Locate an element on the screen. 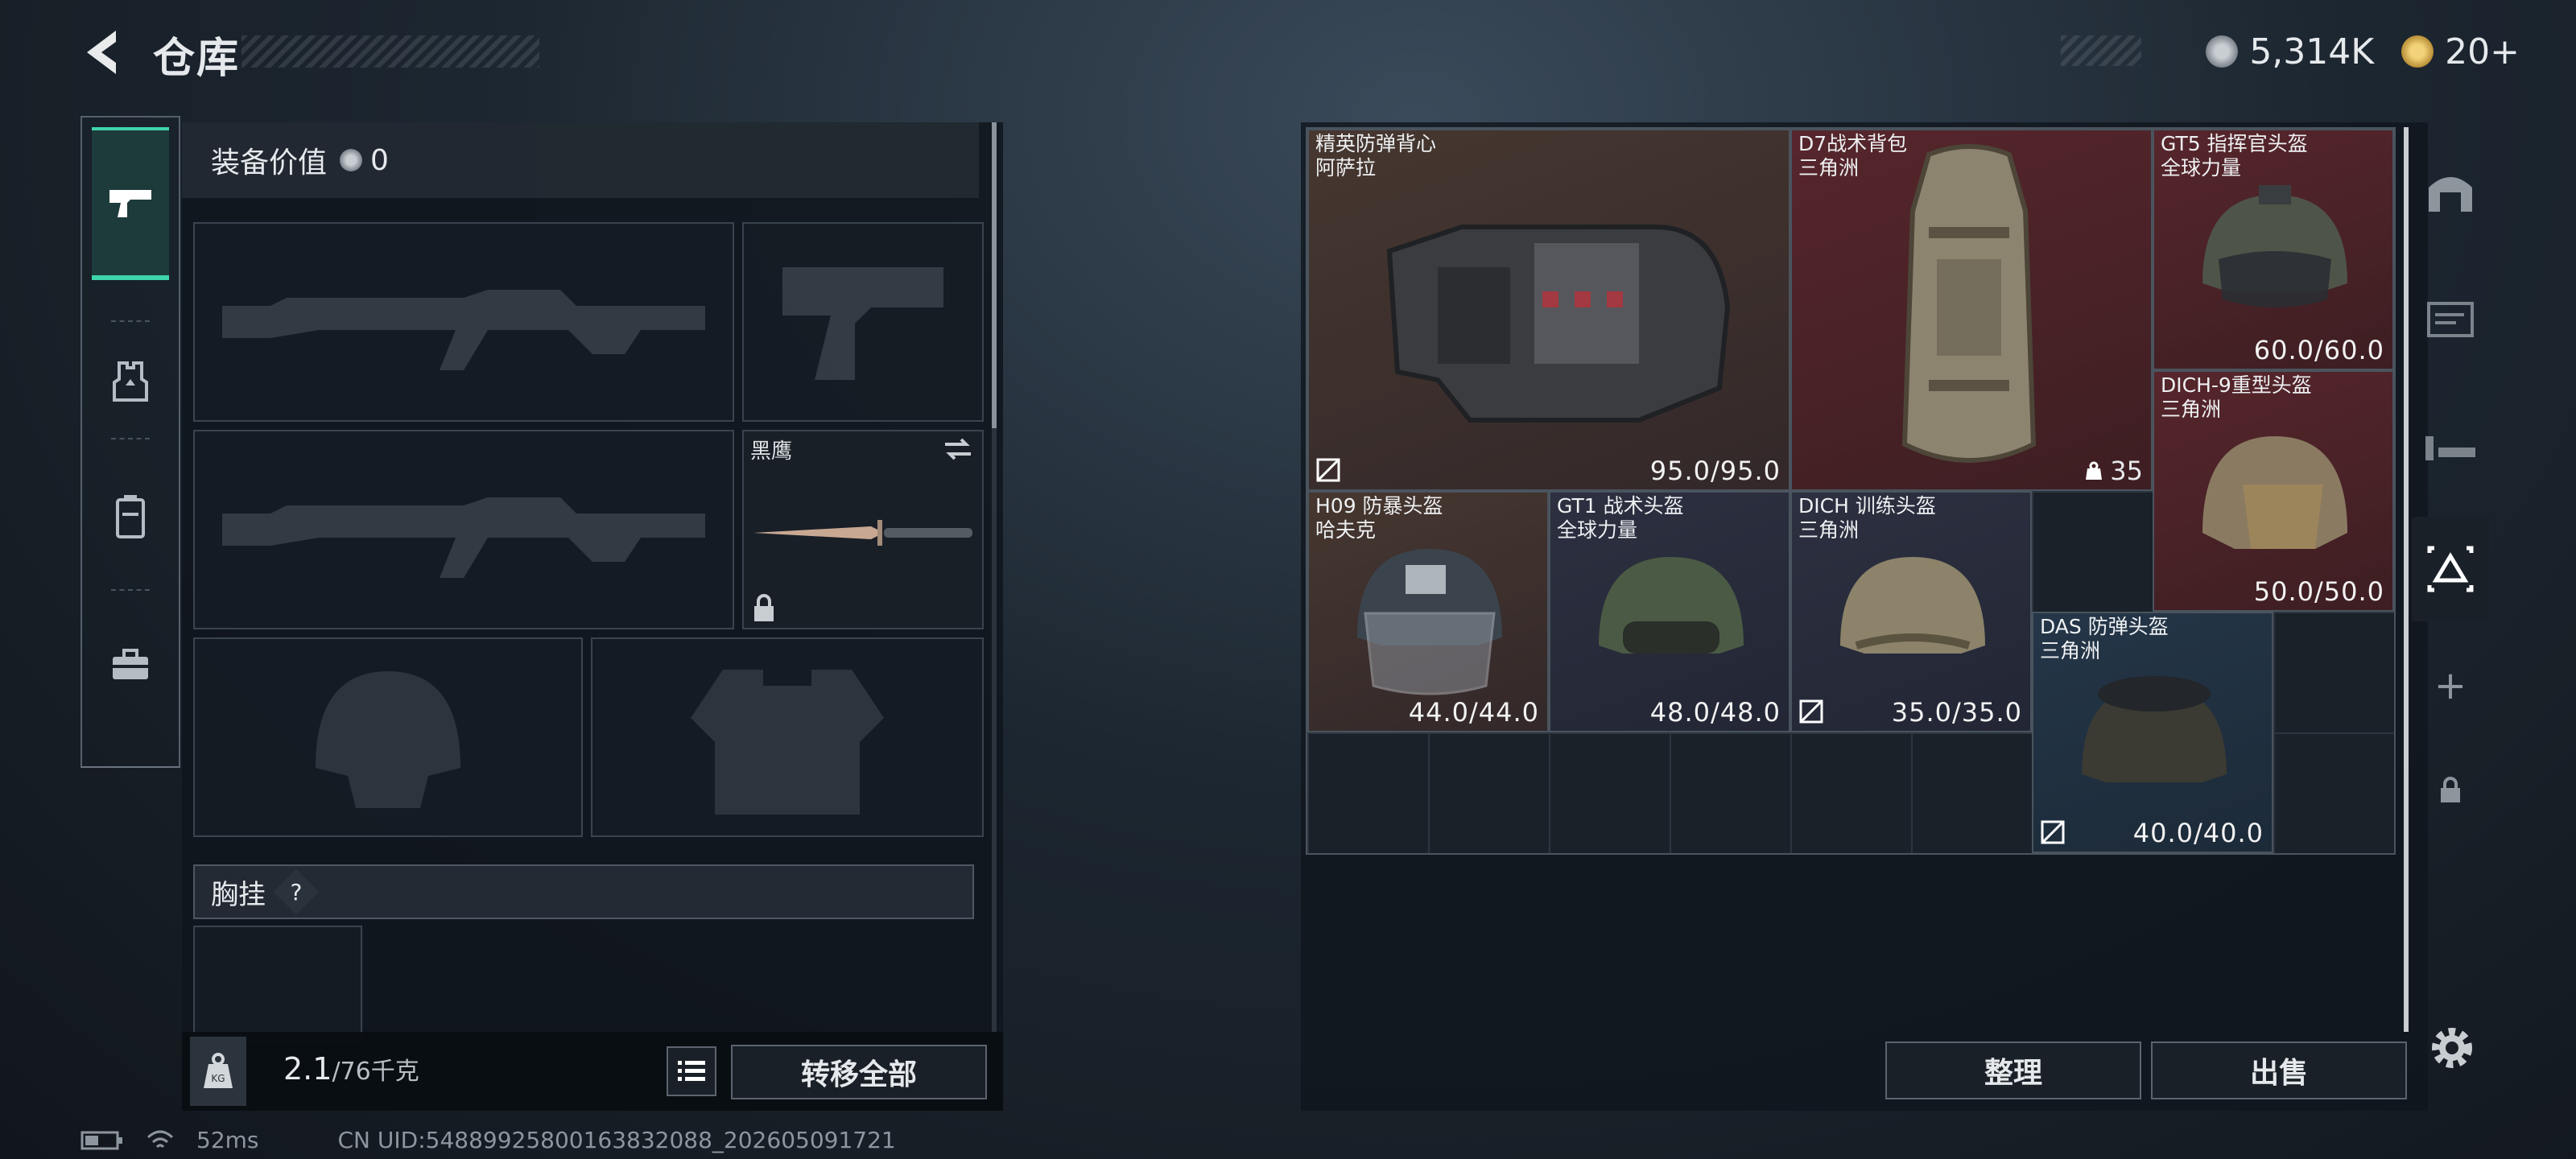 This screenshot has width=2576, height=1159. pistol-slot is located at coordinates (863, 322).